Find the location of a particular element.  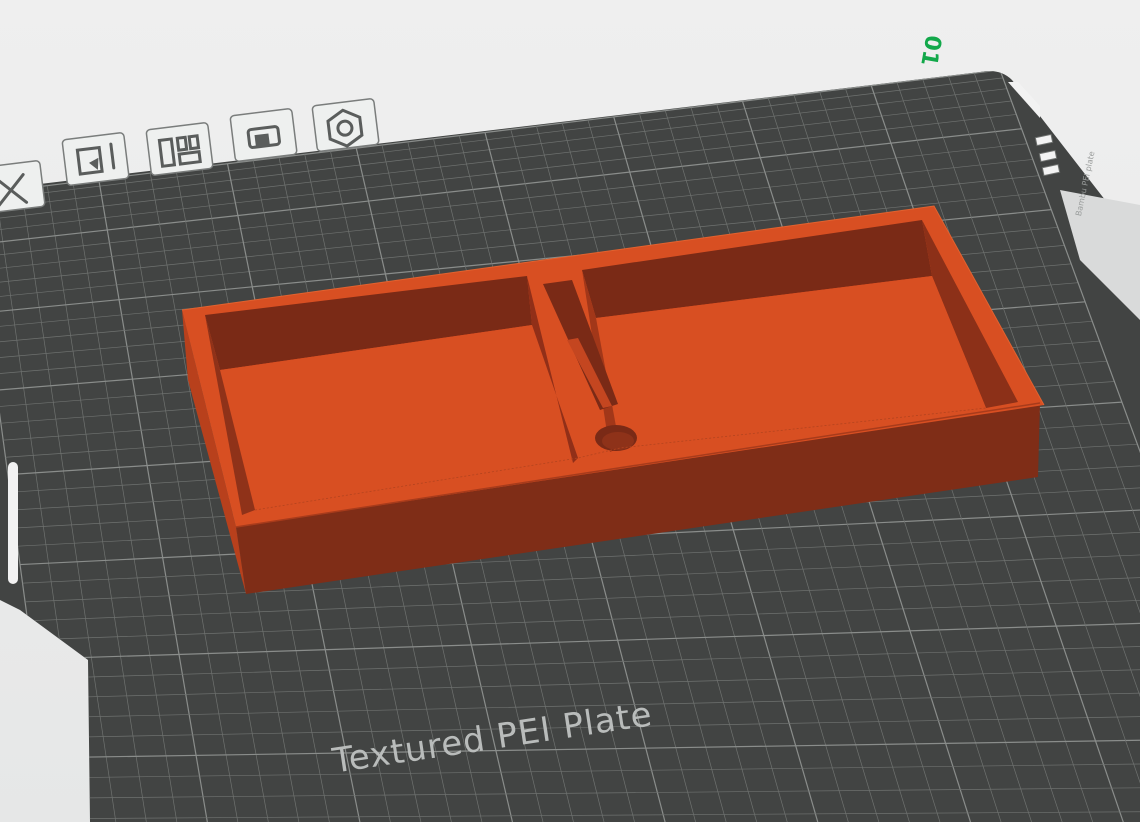

plate-index-label: 01 is located at coordinates (930, 50).